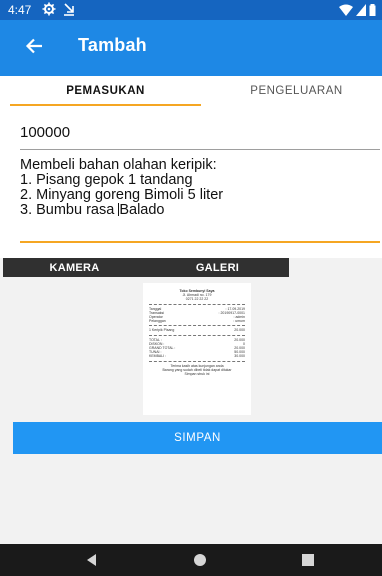  I want to click on receipt-items: 1 Keripik Pisang 20.000, so click(197, 330).